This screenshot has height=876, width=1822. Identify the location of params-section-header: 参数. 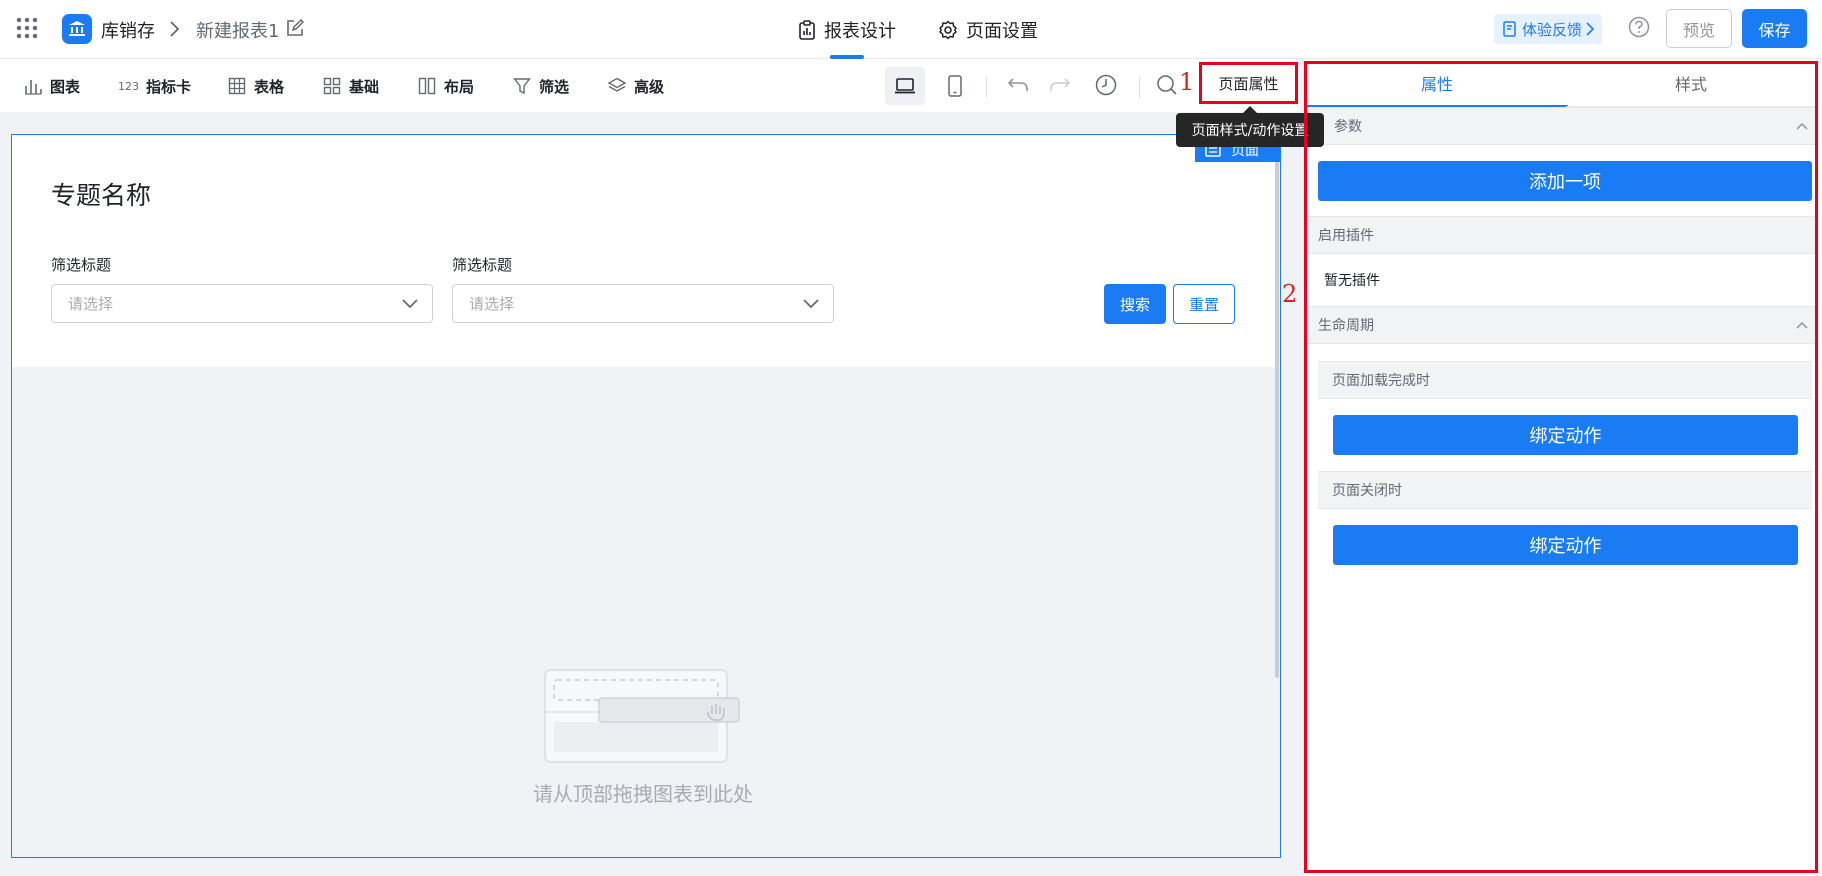
(1561, 126).